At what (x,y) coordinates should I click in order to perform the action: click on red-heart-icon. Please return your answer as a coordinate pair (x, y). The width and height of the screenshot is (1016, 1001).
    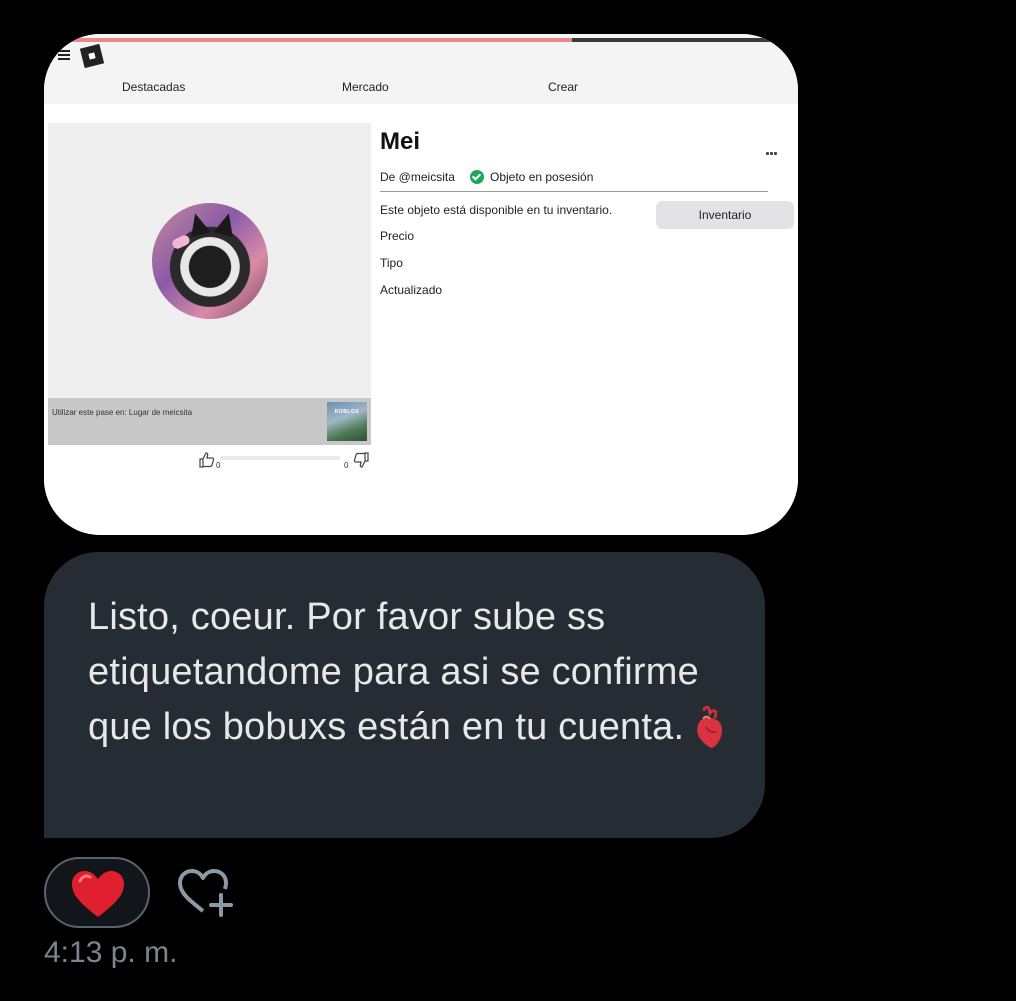
    Looking at the image, I should click on (98, 894).